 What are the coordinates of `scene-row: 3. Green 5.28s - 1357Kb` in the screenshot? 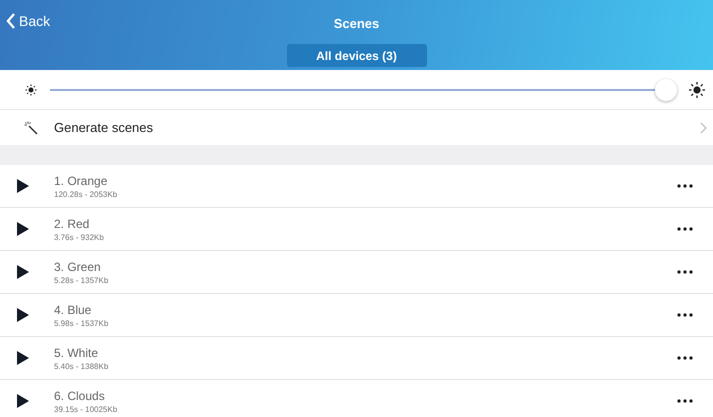 It's located at (356, 272).